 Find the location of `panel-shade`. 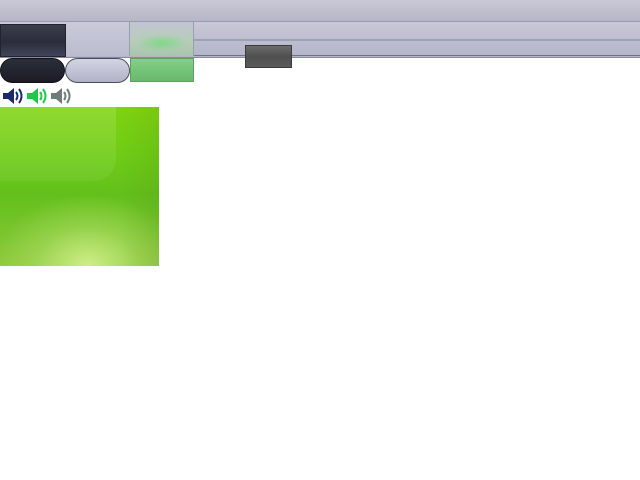

panel-shade is located at coordinates (139, 186).